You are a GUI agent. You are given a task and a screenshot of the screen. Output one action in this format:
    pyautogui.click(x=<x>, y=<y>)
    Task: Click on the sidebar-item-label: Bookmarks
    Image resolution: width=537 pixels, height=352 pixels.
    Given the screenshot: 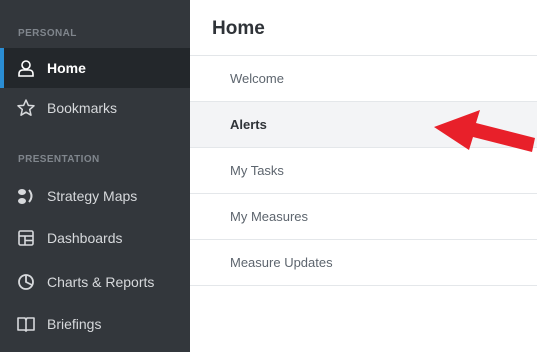 What is the action you would take?
    pyautogui.click(x=82, y=108)
    